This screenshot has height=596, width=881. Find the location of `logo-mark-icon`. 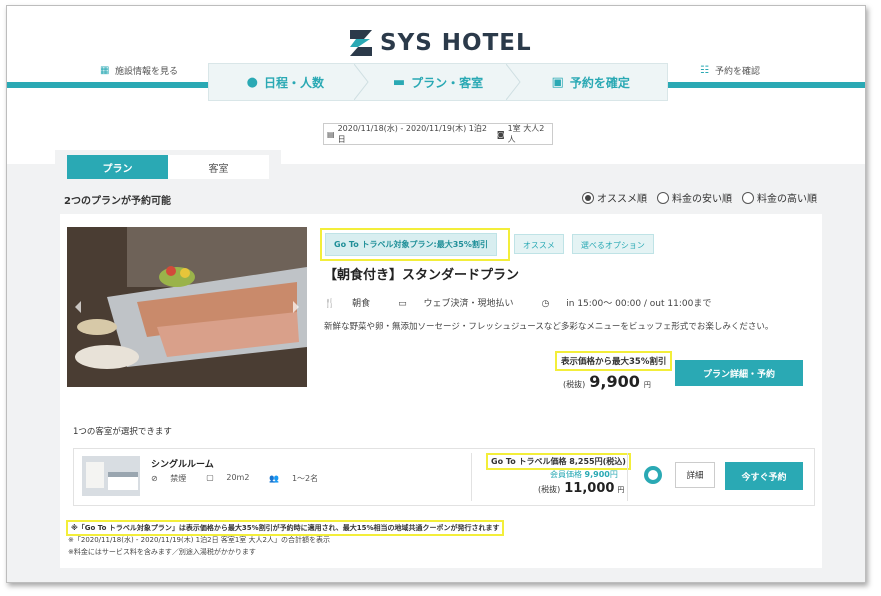

logo-mark-icon is located at coordinates (361, 43).